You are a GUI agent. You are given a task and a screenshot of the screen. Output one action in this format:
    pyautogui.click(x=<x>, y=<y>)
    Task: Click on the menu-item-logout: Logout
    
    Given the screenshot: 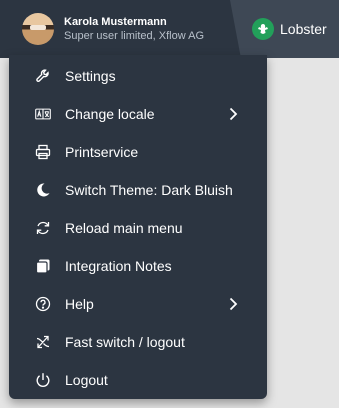 What is the action you would take?
    pyautogui.click(x=138, y=380)
    